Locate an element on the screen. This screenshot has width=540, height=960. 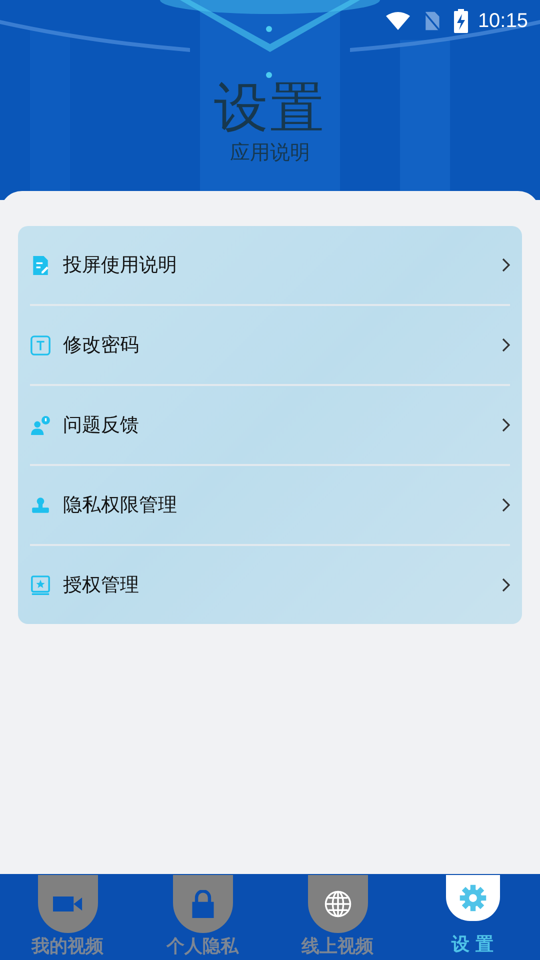
menu-item: 隐私权限管理 is located at coordinates (270, 505).